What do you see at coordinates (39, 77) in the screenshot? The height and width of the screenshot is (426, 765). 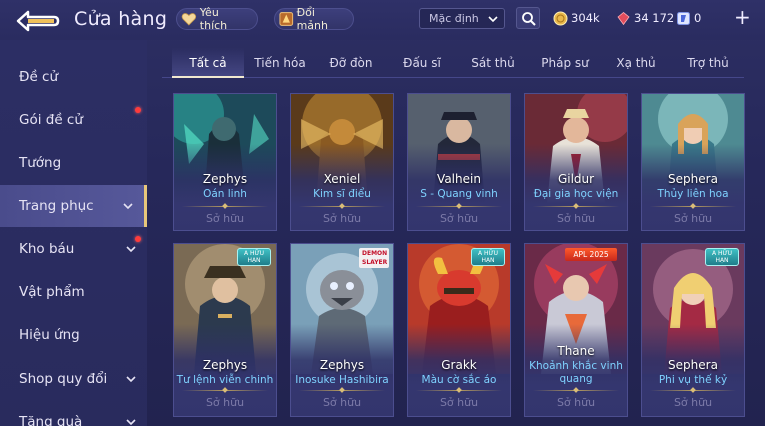 I see `sidebar-item-label: Đề cử` at bounding box center [39, 77].